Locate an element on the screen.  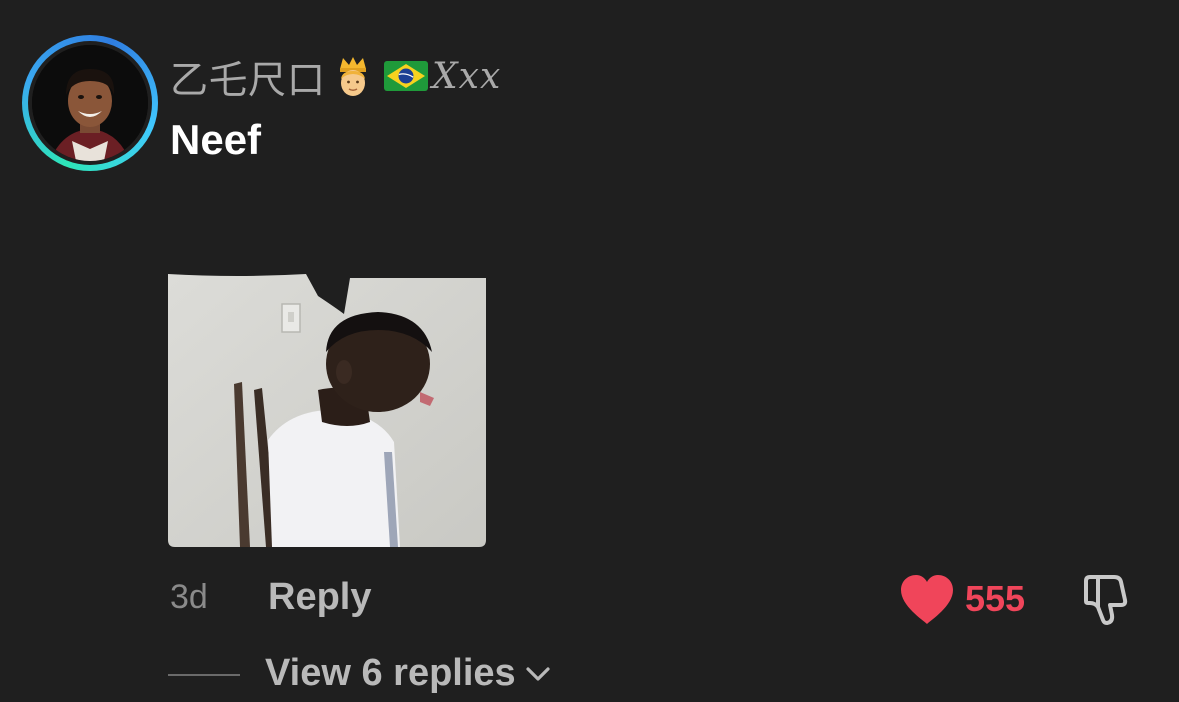
comment-timestamp: 3d is located at coordinates (189, 597).